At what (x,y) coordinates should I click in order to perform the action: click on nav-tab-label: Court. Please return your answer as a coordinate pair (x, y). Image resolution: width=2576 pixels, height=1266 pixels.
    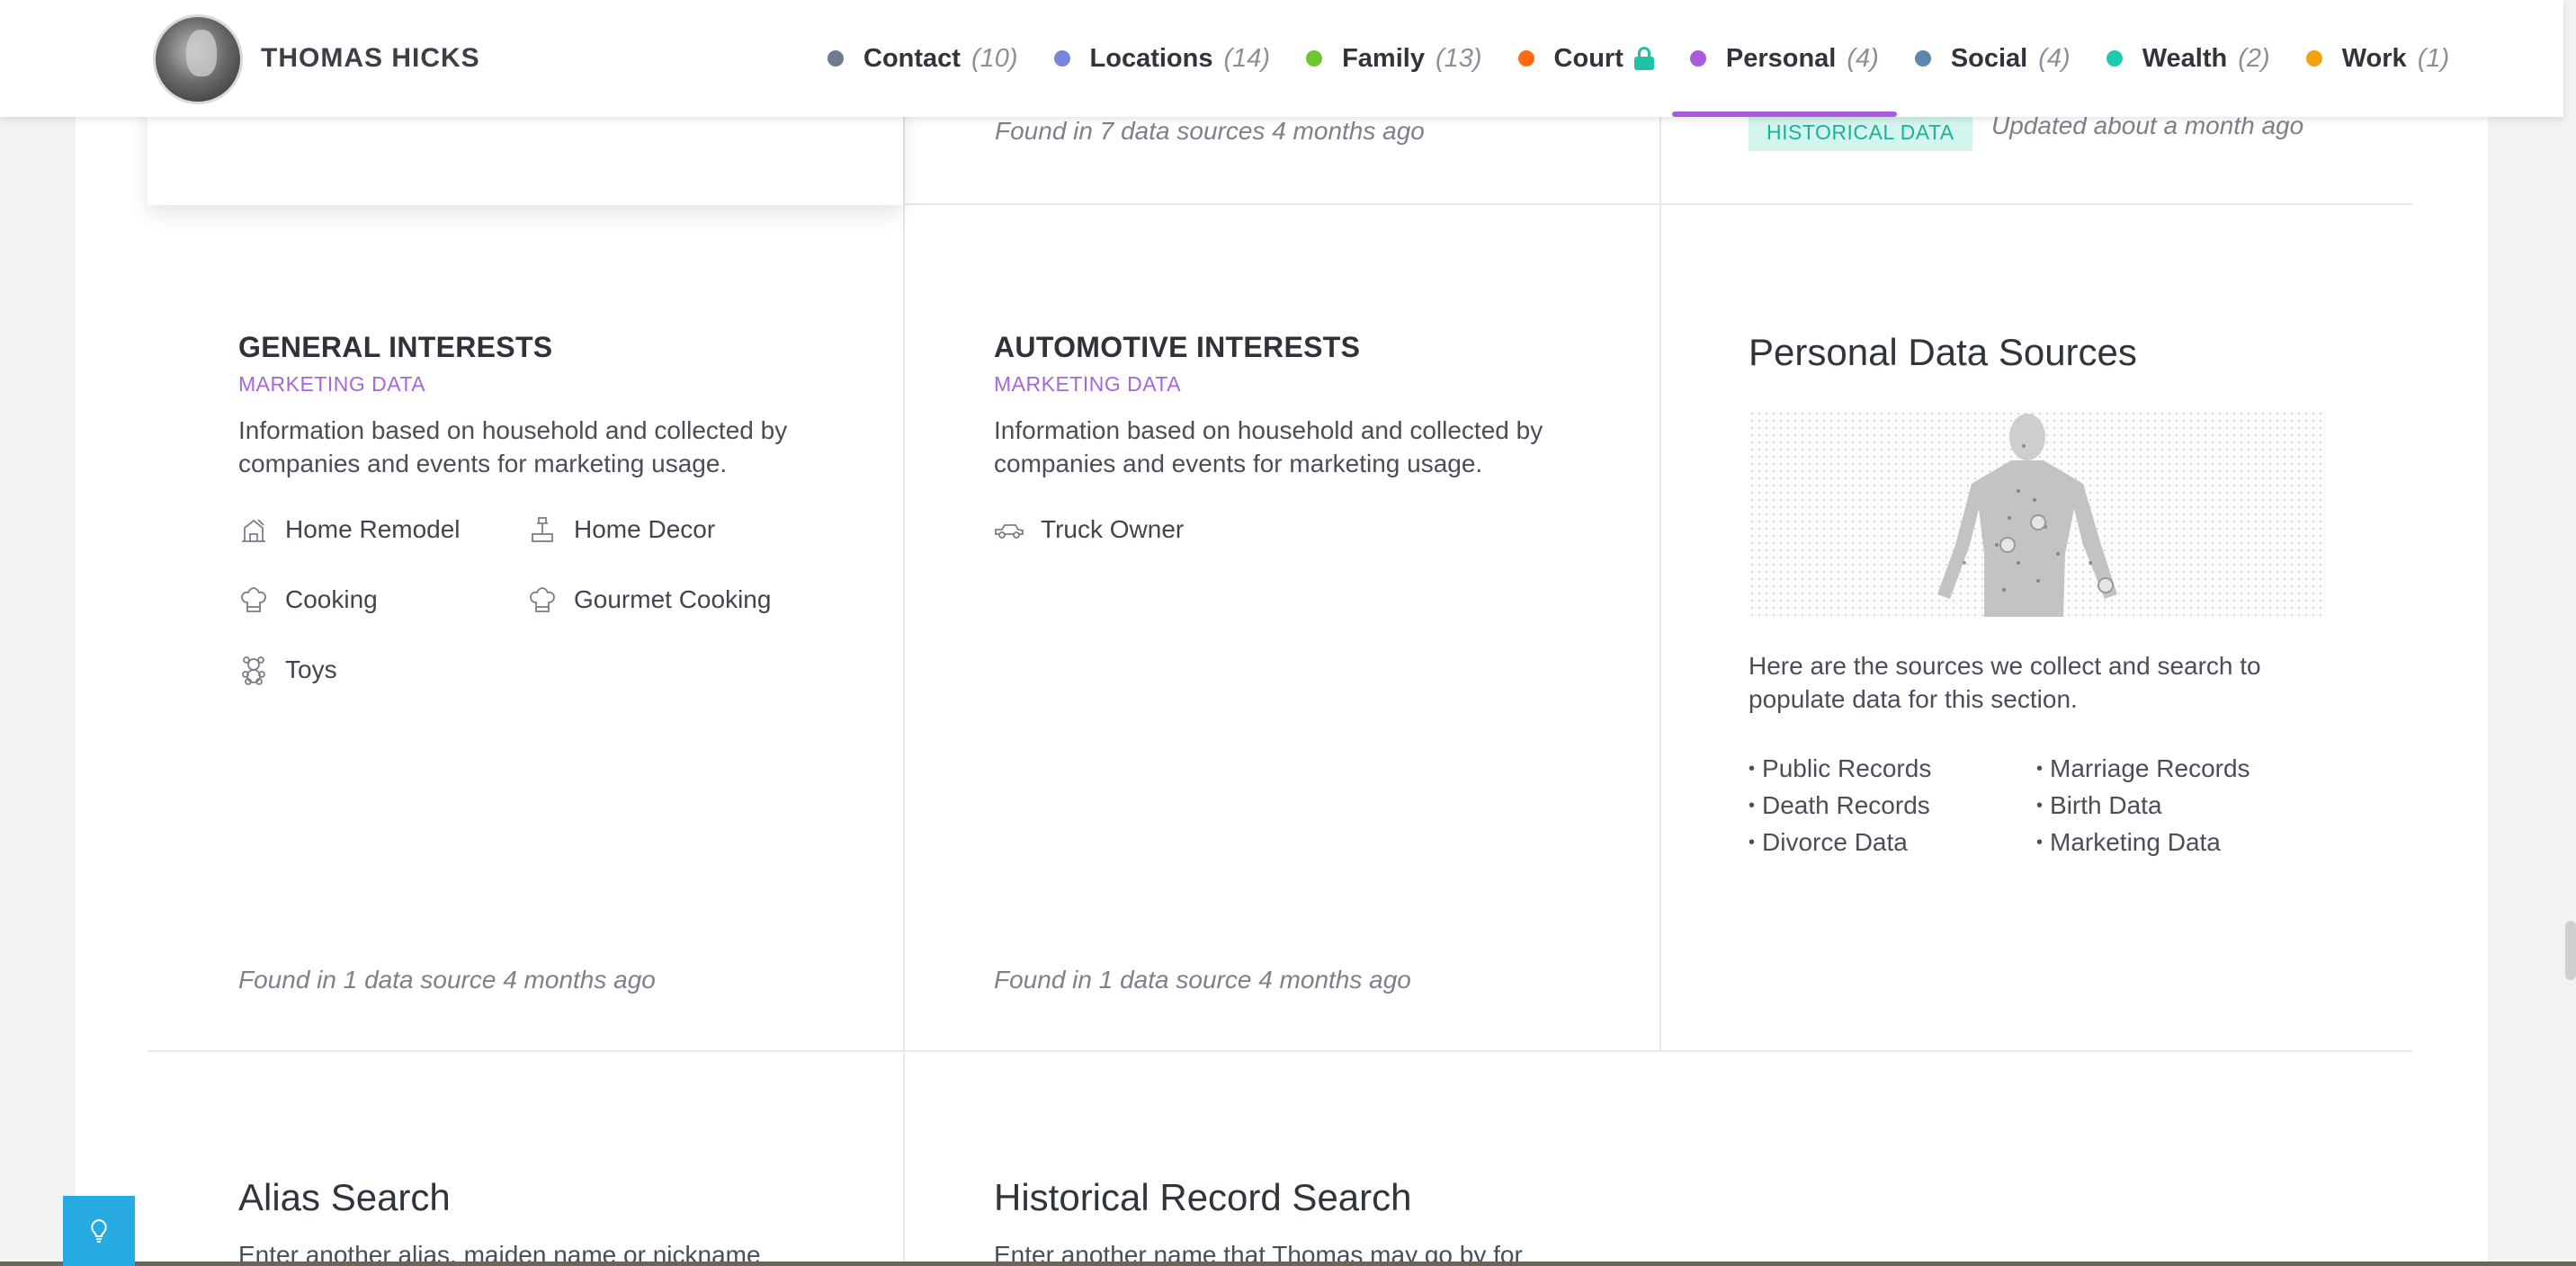
    Looking at the image, I should click on (1588, 58).